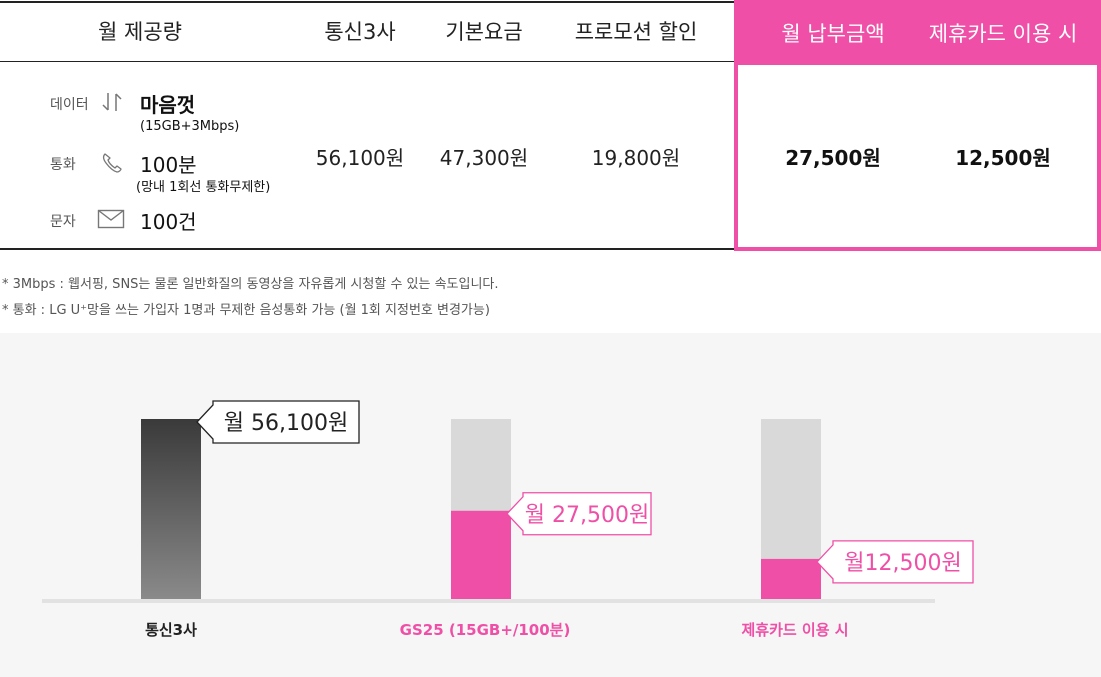  What do you see at coordinates (587, 515) in the screenshot?
I see `data-label-1: 월 27,500원` at bounding box center [587, 515].